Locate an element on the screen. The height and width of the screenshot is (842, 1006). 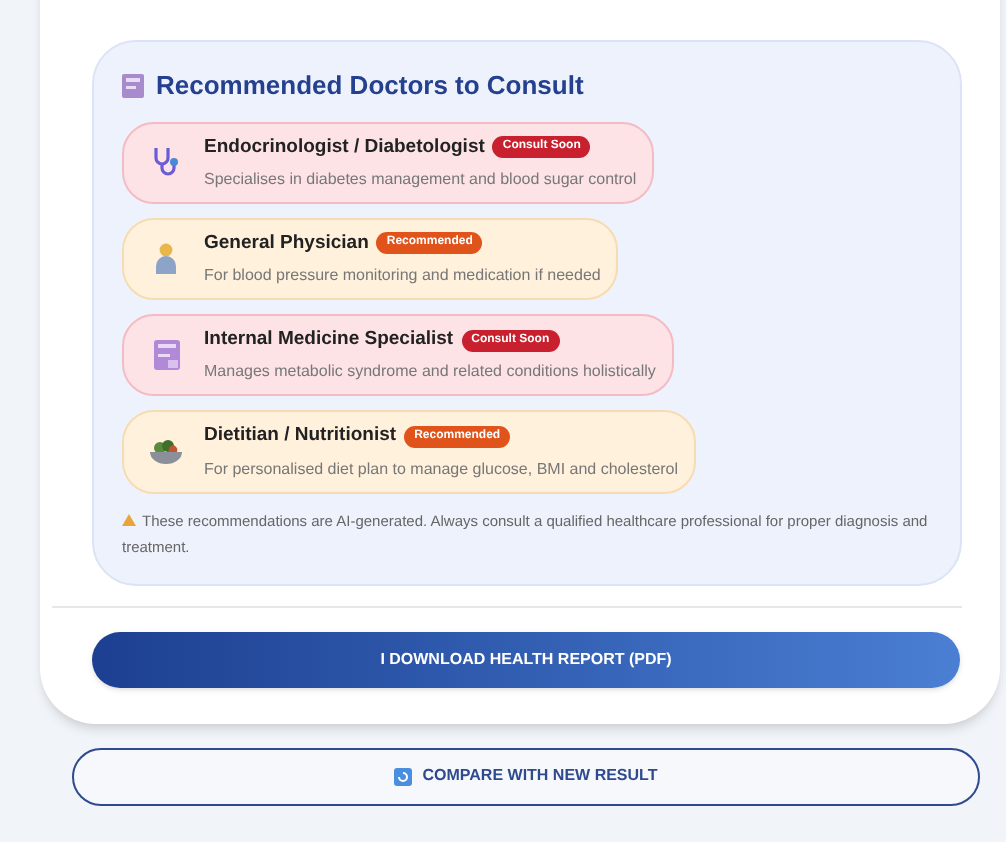
compare-button: COMPARE WITH NEW RESULT is located at coordinates (526, 776).